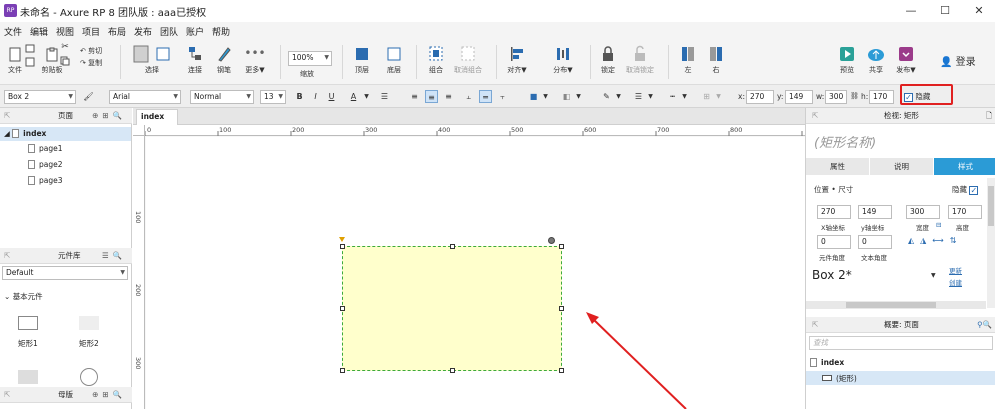 Image resolution: width=995 pixels, height=409 pixels. I want to click on y-coordinate-input: 149, so click(875, 212).